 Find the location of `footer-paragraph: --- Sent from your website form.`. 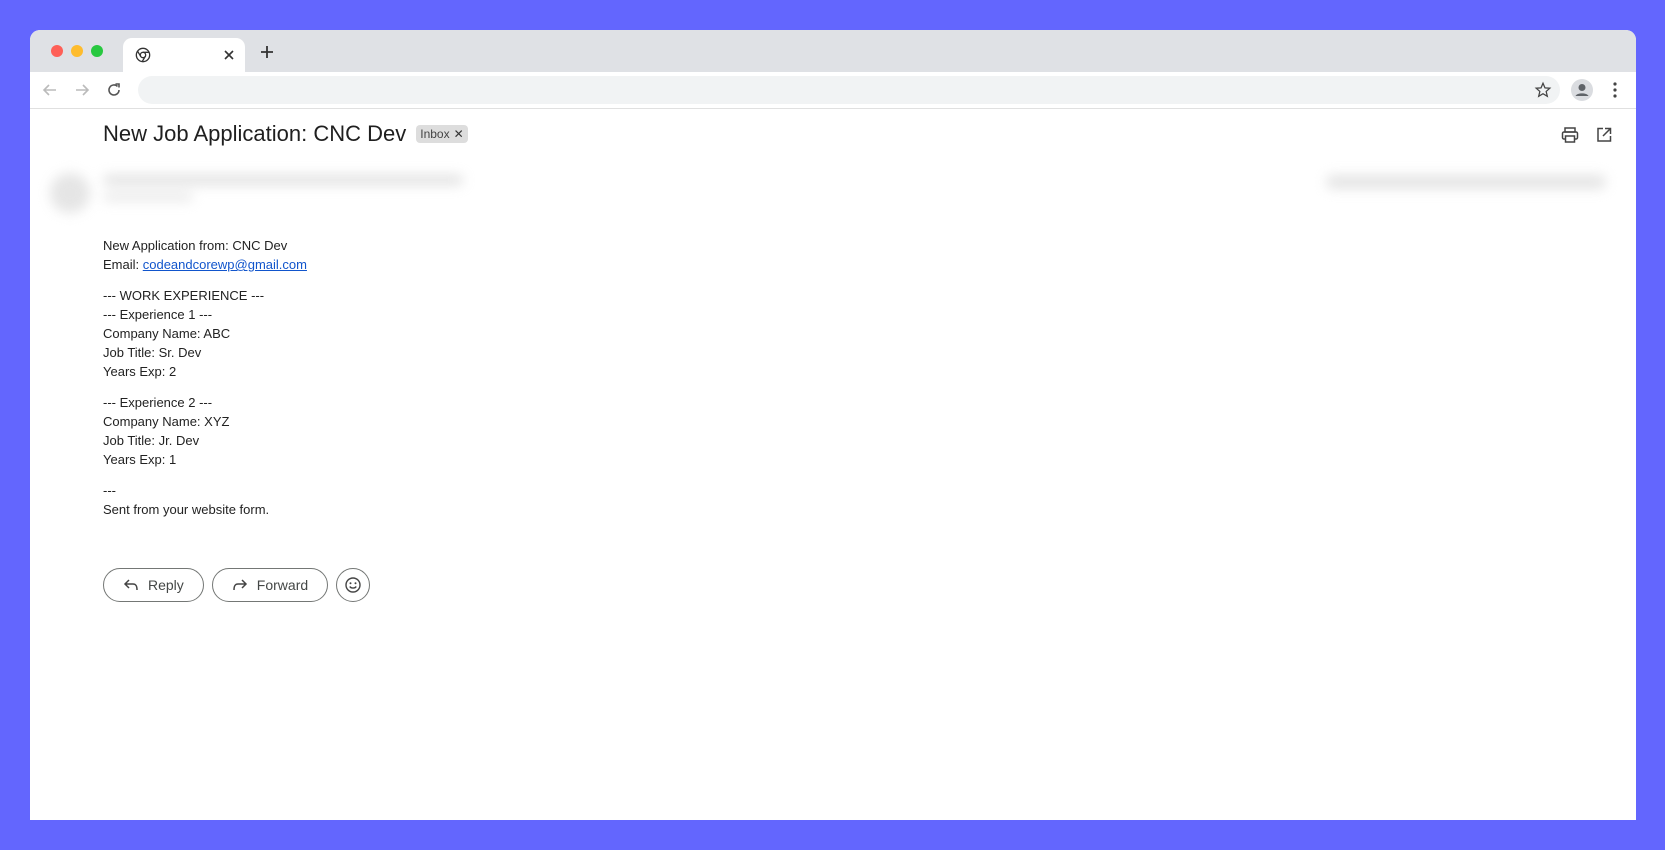

footer-paragraph: --- Sent from your website form. is located at coordinates (205, 500).